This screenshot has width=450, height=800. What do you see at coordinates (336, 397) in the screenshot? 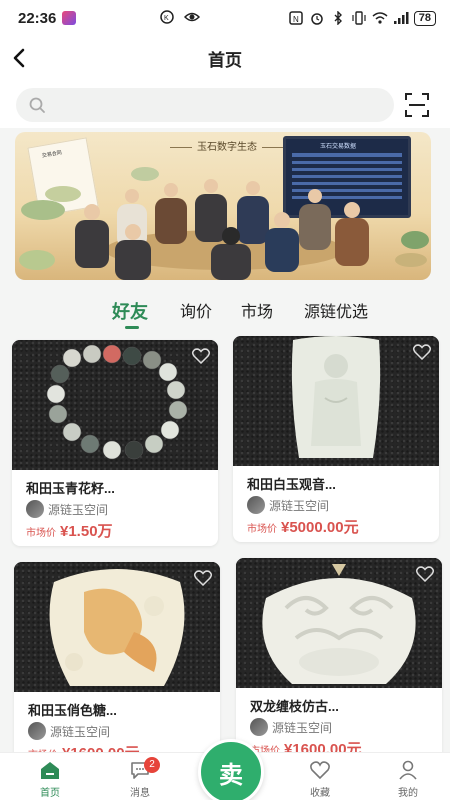
I see `guanyin-pendant-illustration` at bounding box center [336, 397].